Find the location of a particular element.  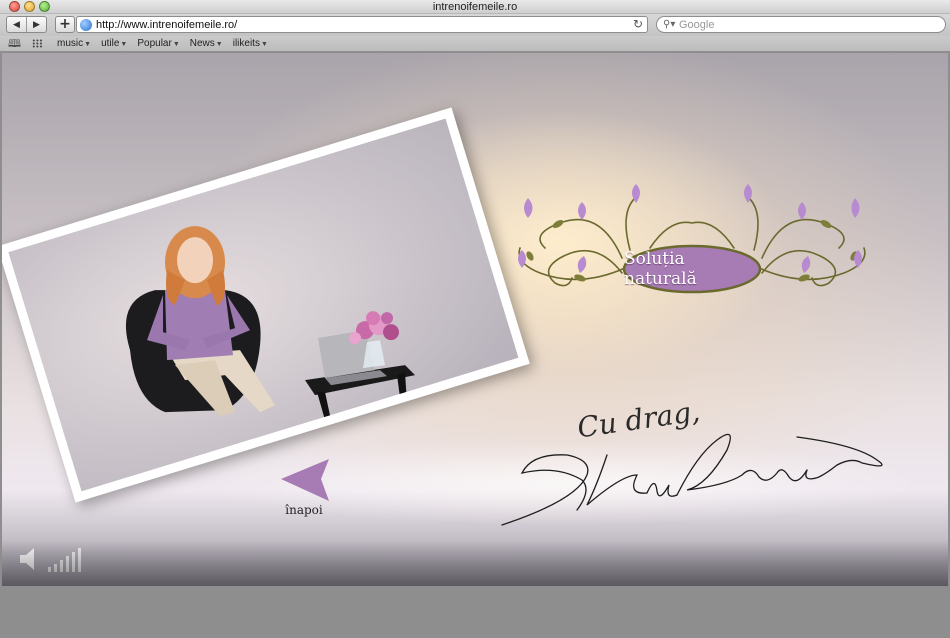

globe-icon is located at coordinates (86, 25).